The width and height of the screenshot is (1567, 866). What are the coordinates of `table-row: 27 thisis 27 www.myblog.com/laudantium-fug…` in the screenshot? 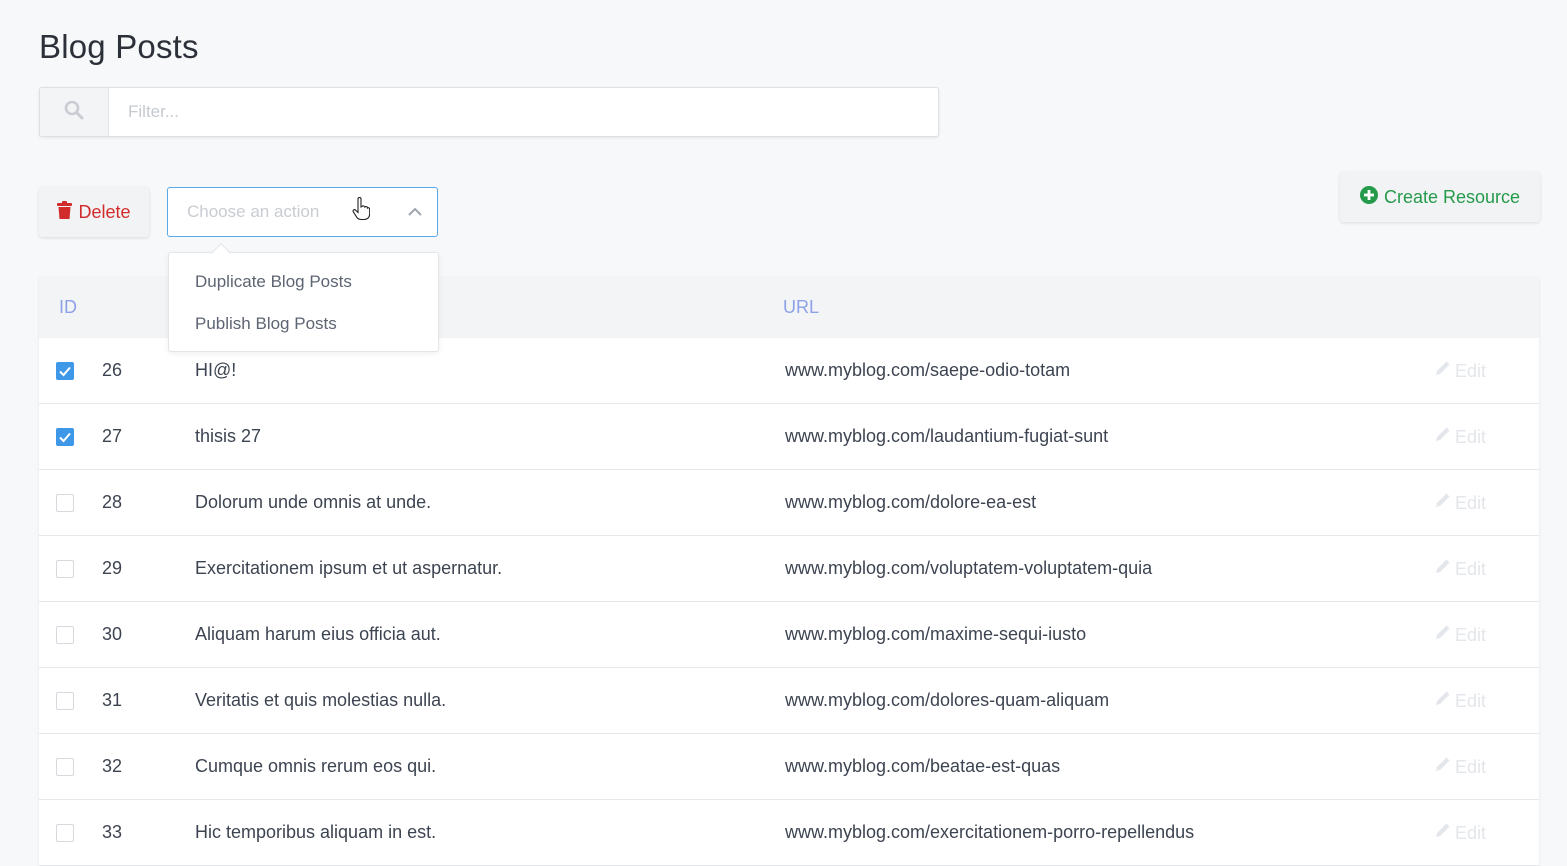 It's located at (789, 437).